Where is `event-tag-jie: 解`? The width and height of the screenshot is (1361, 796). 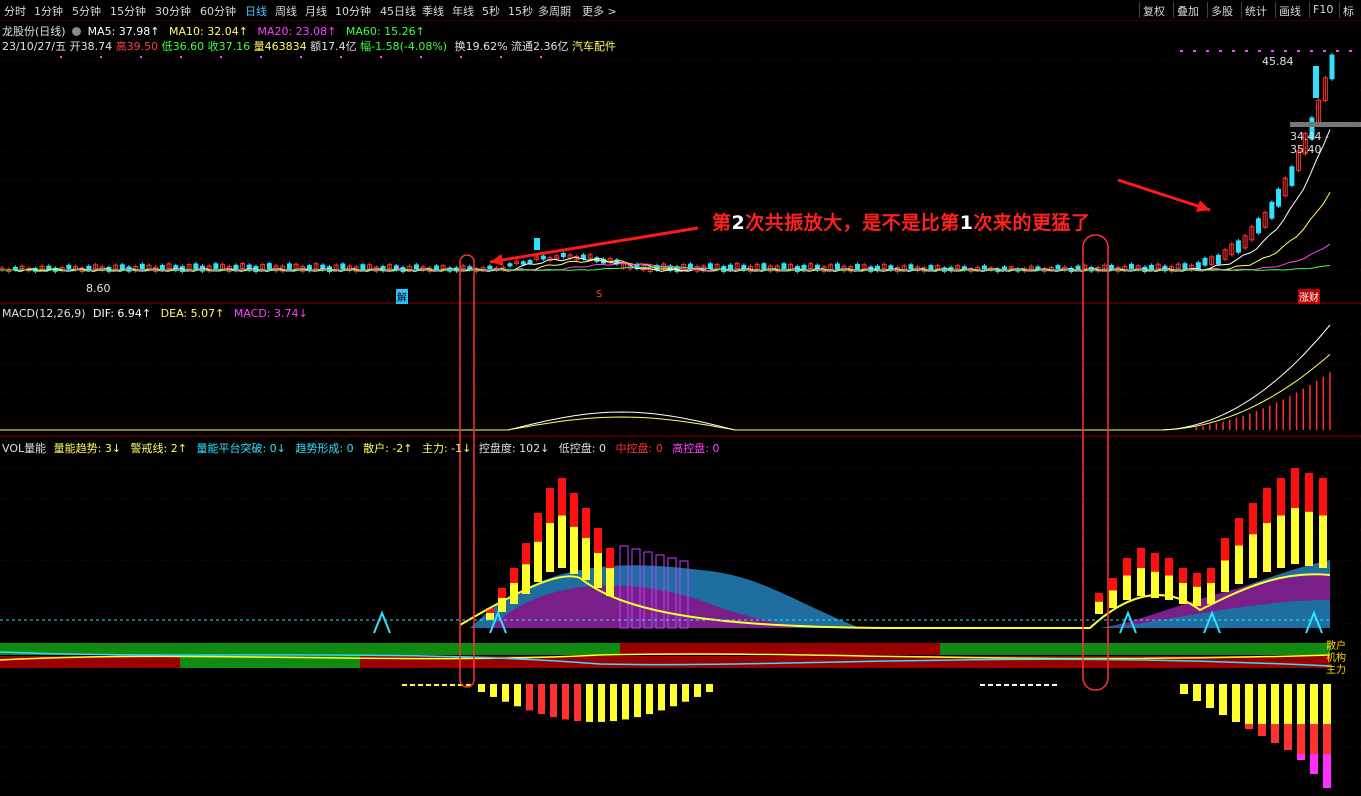
event-tag-jie: 解 is located at coordinates (402, 296).